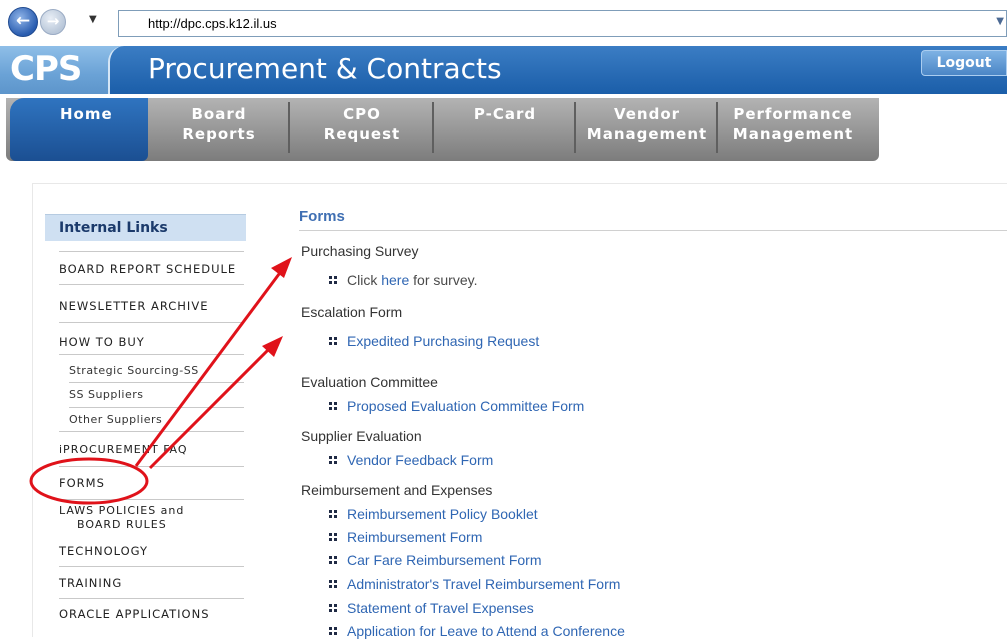  I want to click on address-bar: http://dpc.cps.k12.il.us ▼, so click(562, 23).